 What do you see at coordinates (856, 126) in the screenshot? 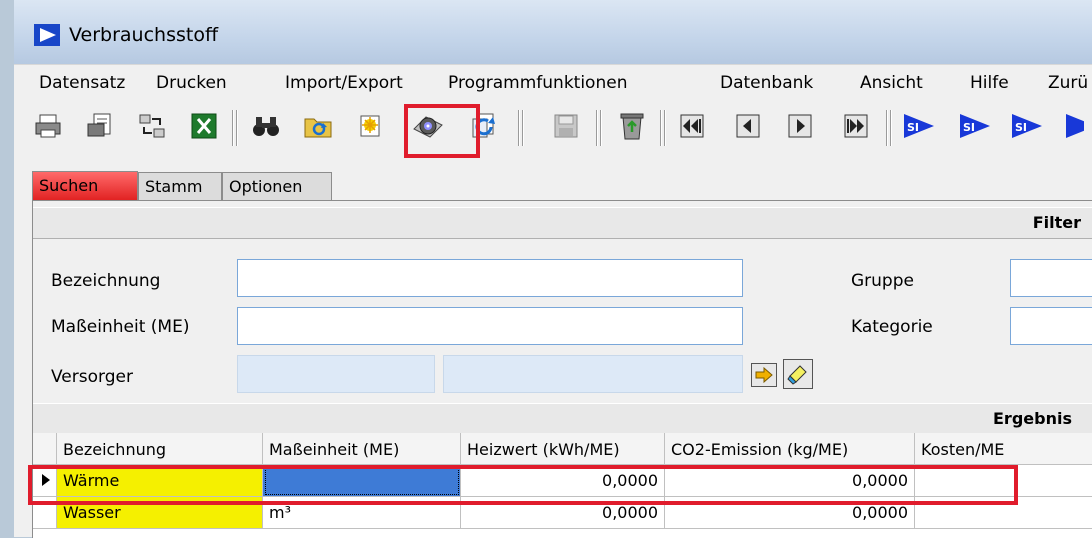
I see `last-record-icon` at bounding box center [856, 126].